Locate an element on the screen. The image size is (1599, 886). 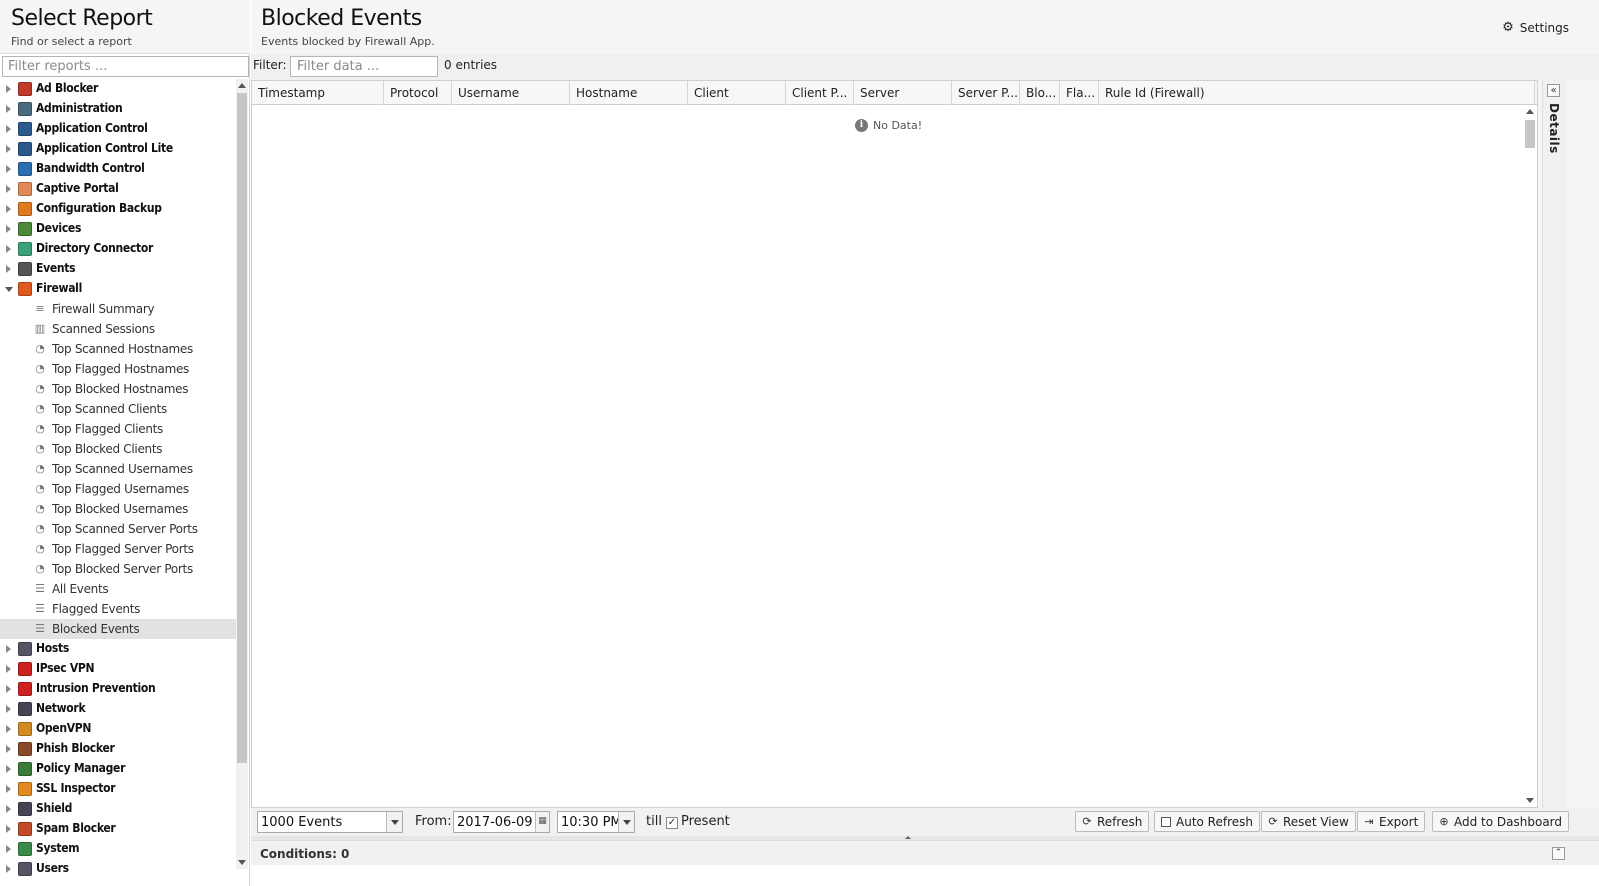
column-header: Timestamp is located at coordinates (318, 93).